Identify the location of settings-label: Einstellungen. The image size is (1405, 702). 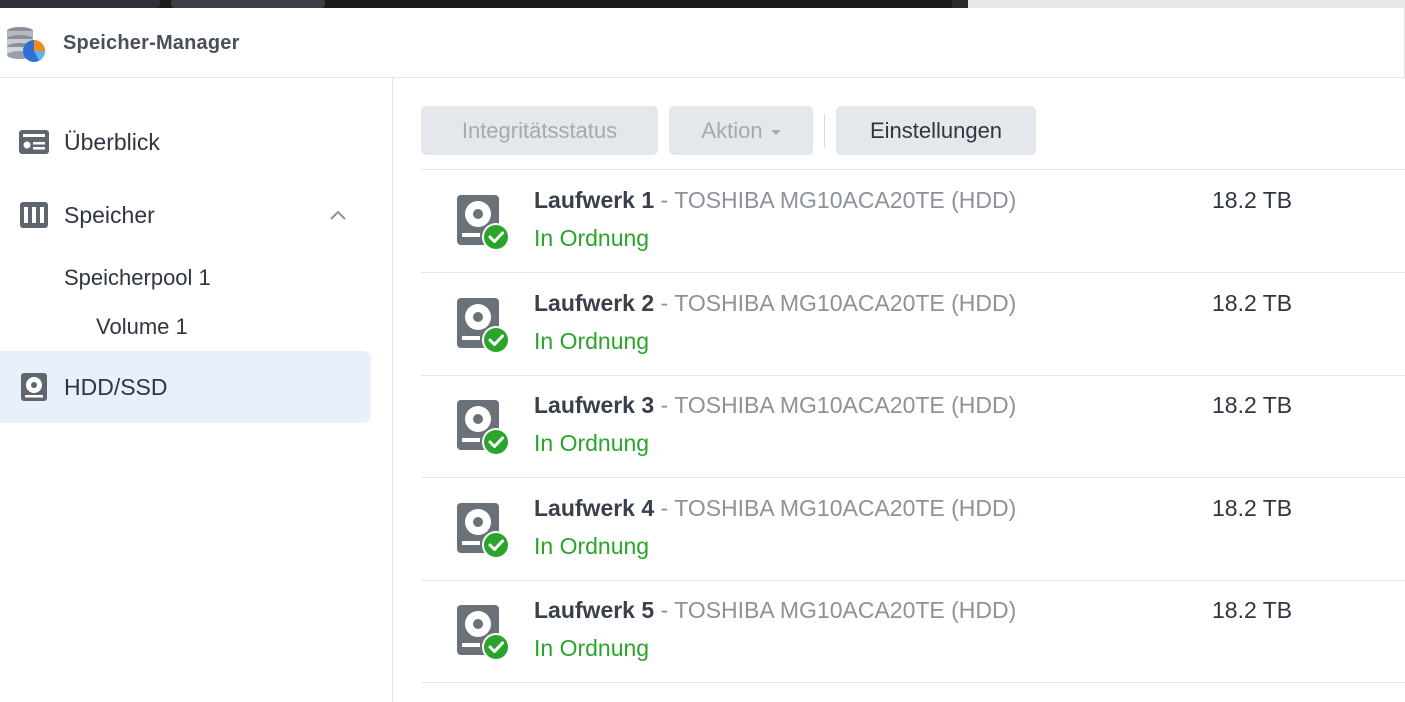
(936, 130).